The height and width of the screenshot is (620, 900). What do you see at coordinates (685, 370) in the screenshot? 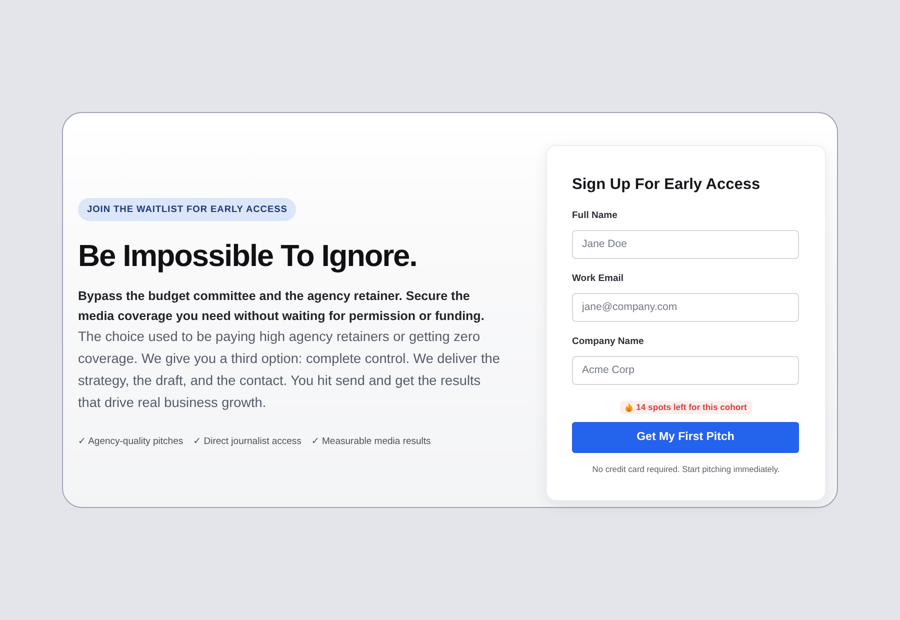
I see `text-input: Acme Corp` at bounding box center [685, 370].